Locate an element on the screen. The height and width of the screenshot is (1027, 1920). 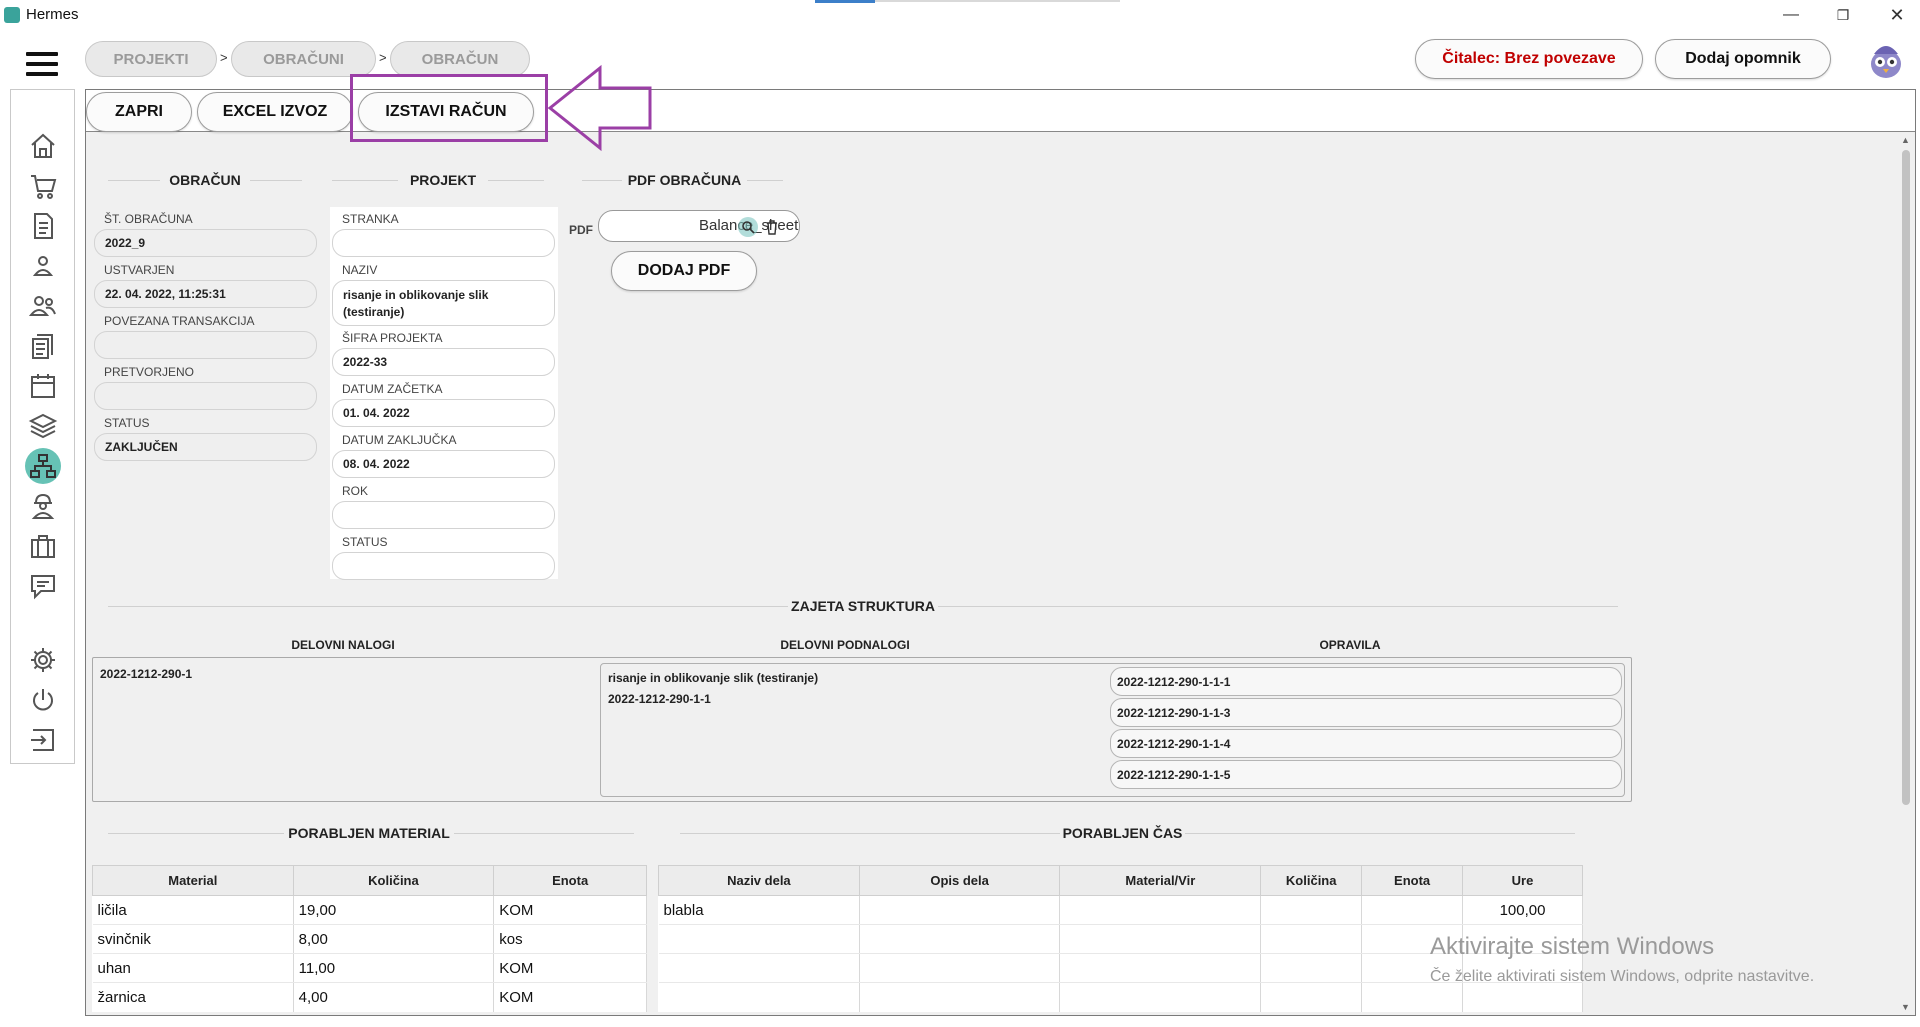
scroll-up-icon: ▲ is located at coordinates (1905, 140).